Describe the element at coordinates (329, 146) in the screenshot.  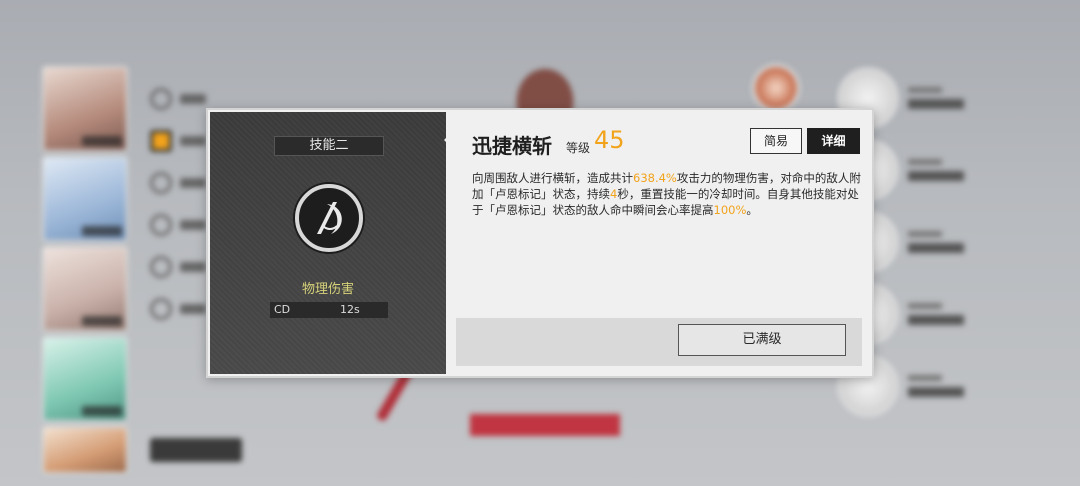
I see `skill-slot-label: 技能二` at that location.